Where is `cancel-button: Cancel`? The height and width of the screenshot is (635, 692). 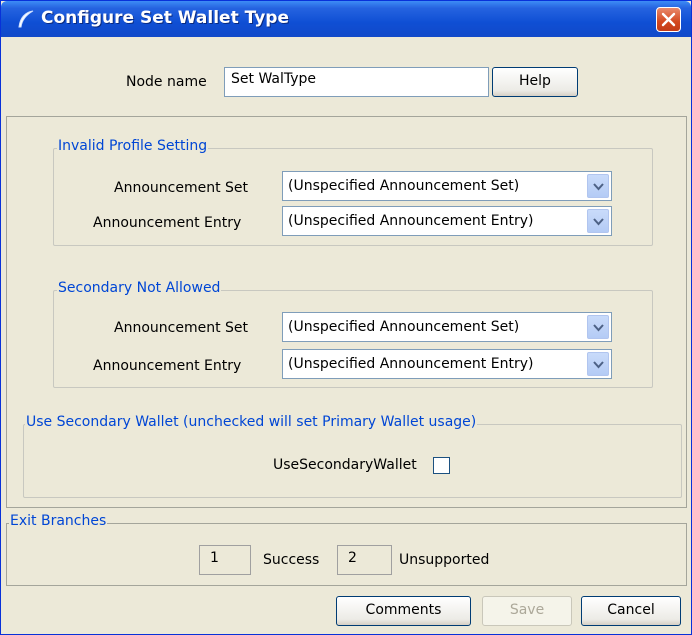 cancel-button: Cancel is located at coordinates (631, 611).